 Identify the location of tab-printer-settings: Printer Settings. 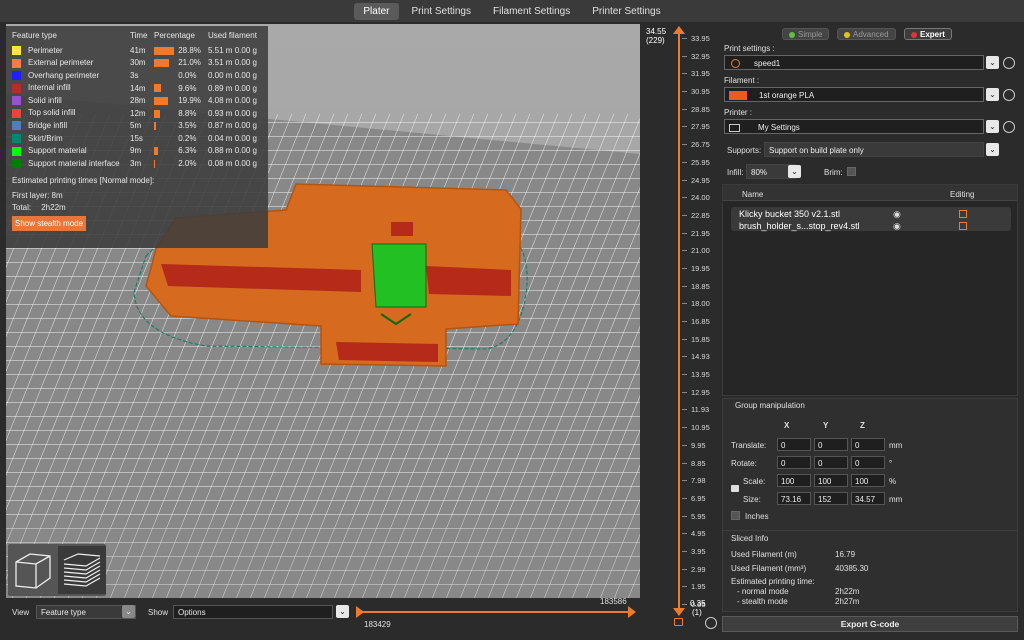
(626, 11).